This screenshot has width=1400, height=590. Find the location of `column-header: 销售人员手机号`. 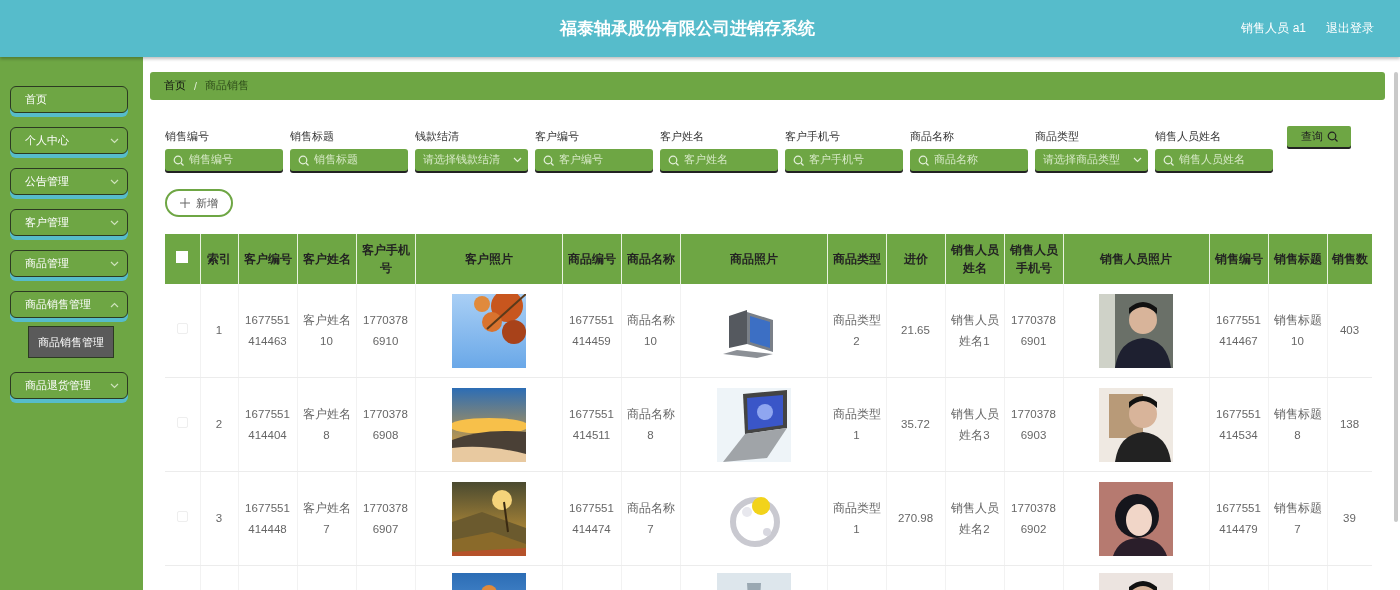

column-header: 销售人员手机号 is located at coordinates (1033, 259).